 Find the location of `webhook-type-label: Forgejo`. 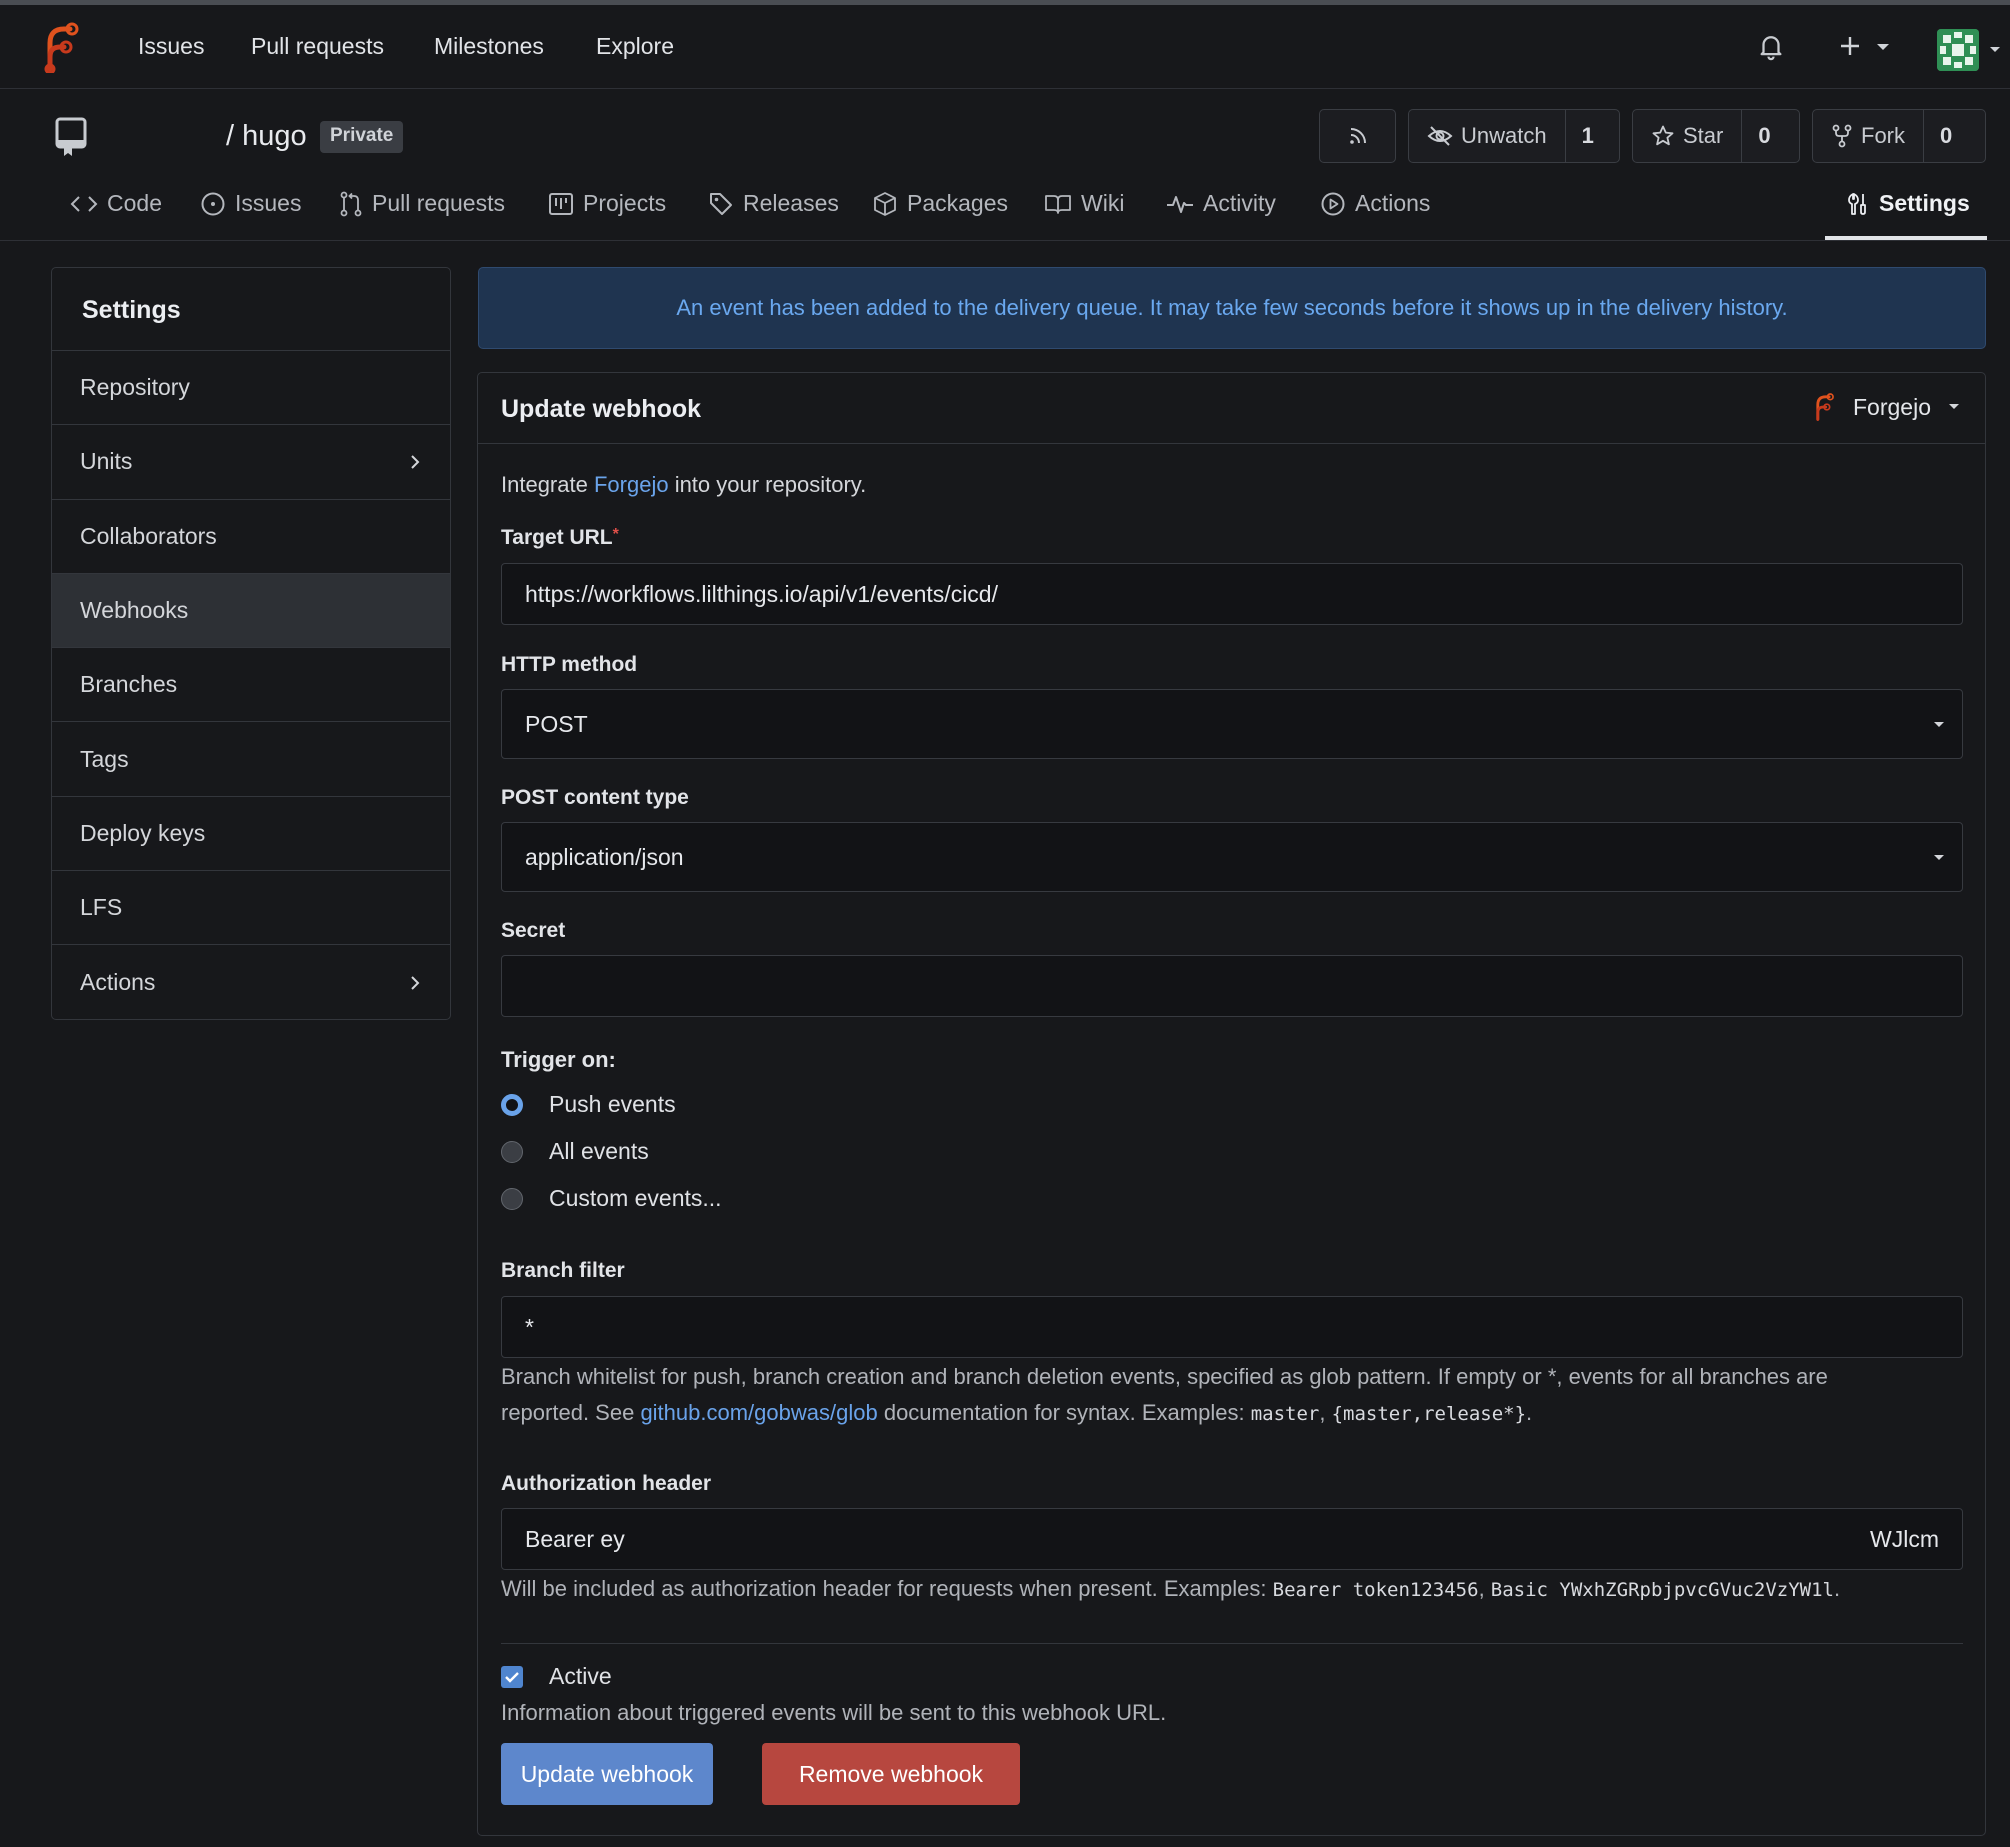

webhook-type-label: Forgejo is located at coordinates (1892, 406).